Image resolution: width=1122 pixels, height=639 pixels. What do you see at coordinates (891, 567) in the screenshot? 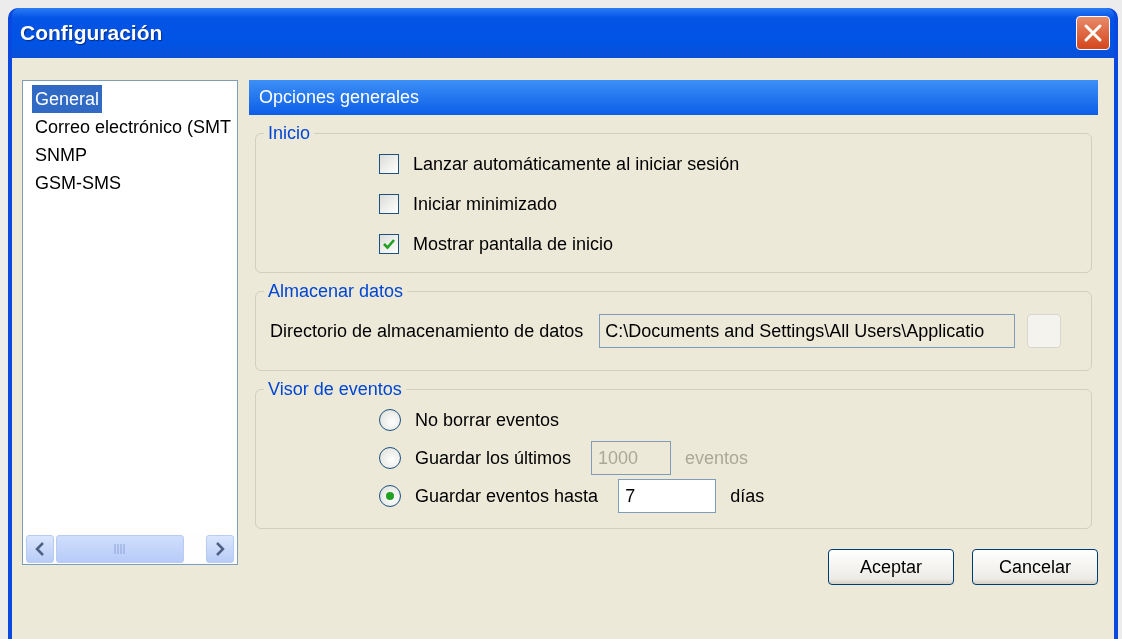
I see `dialog-button: Aceptar` at bounding box center [891, 567].